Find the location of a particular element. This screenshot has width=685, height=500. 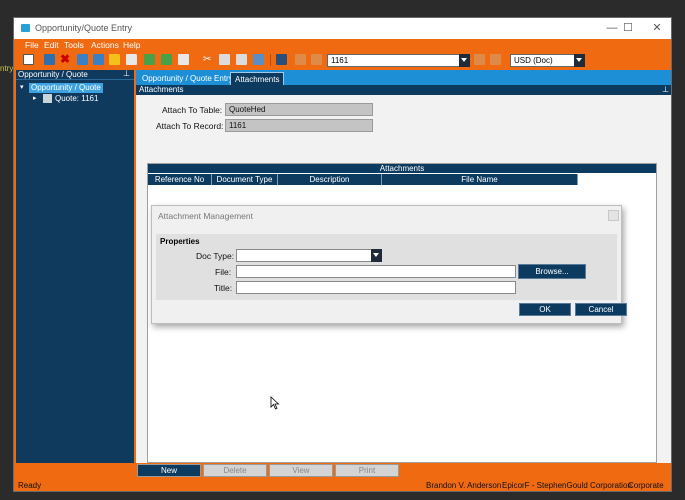

section-header: Attachments ⊥ is located at coordinates (403, 90).